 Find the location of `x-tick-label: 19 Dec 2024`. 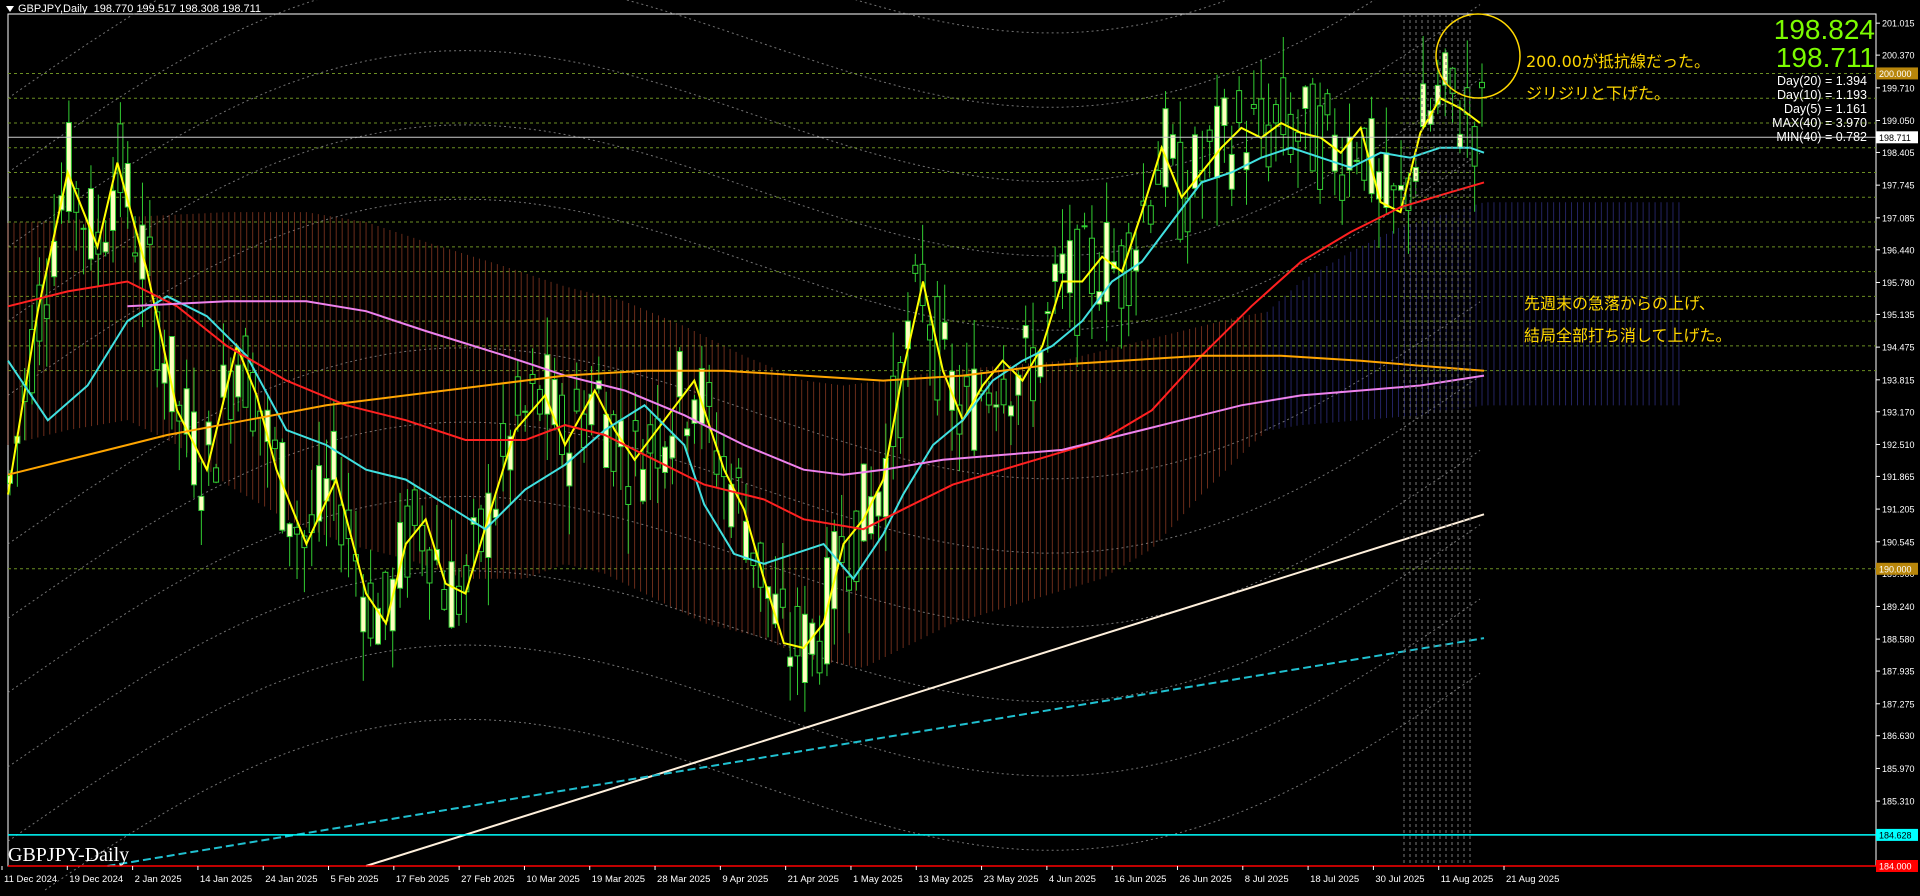

x-tick-label: 19 Dec 2024 is located at coordinates (96, 879).